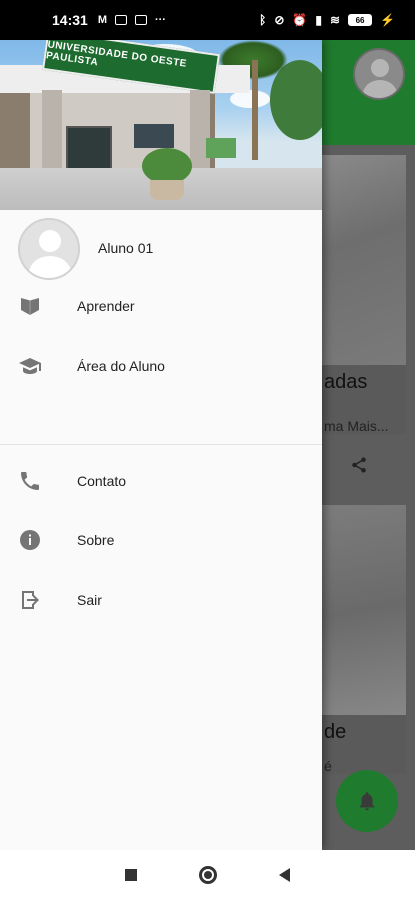 The height and width of the screenshot is (900, 415). I want to click on profile-avatar-icon, so click(379, 74).